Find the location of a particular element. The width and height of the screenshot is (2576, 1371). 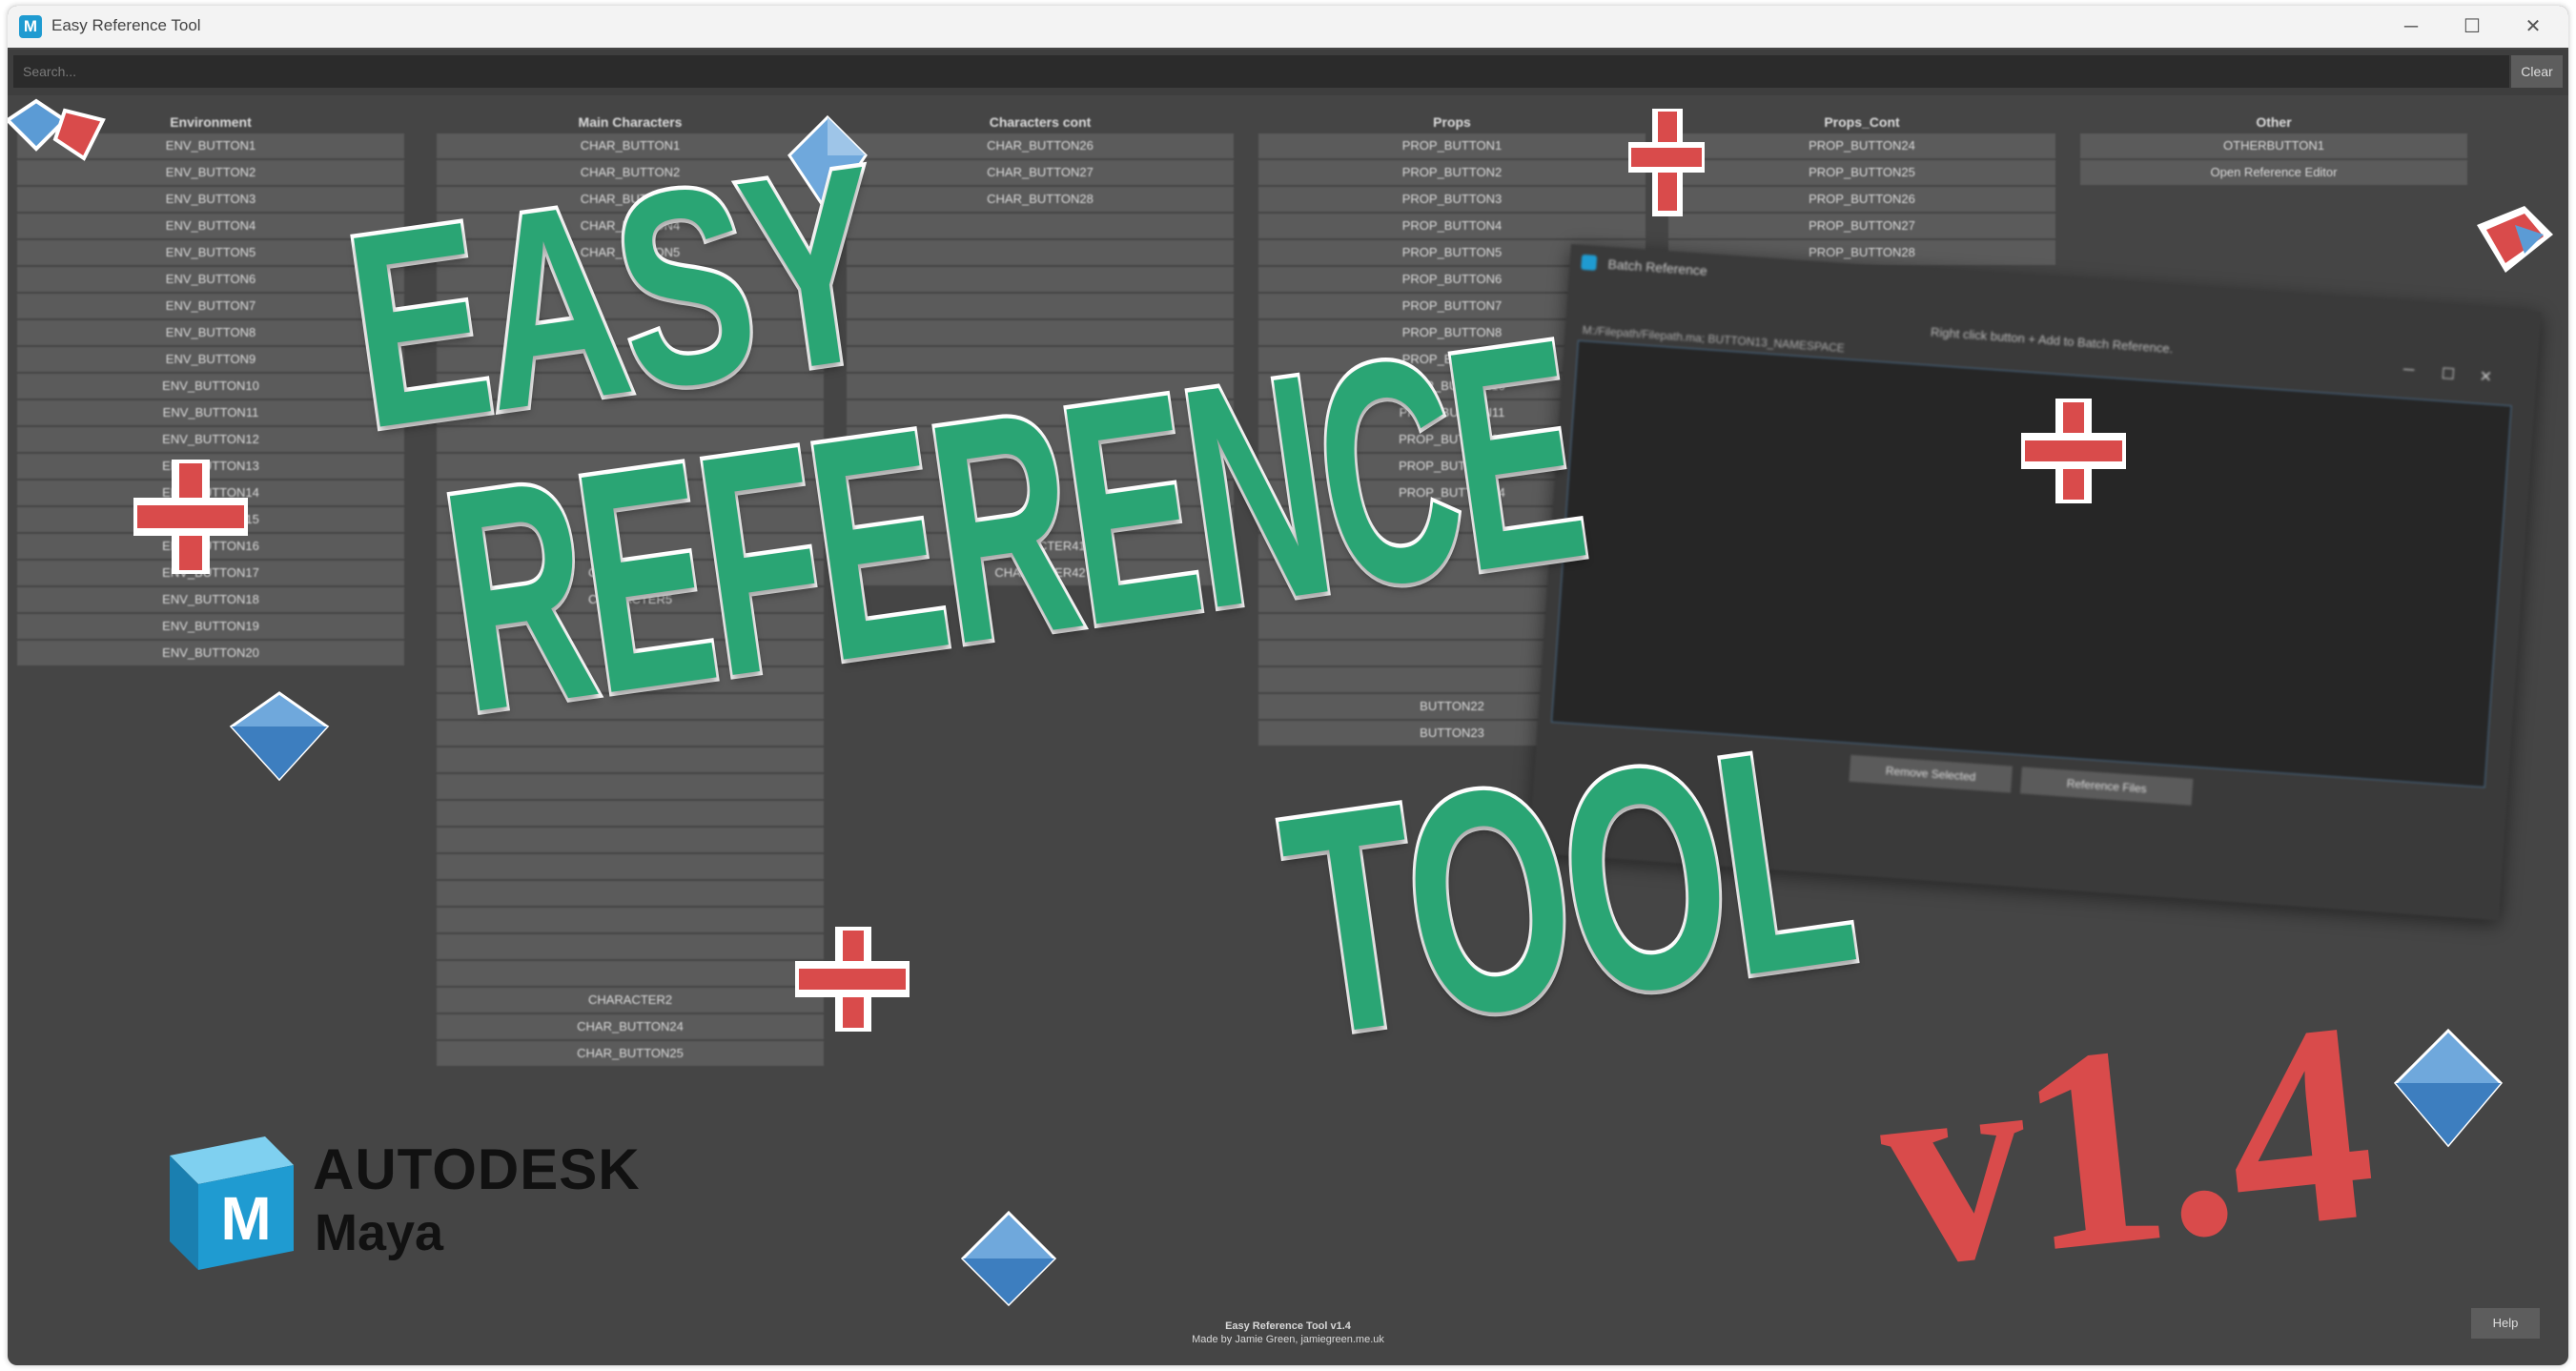

maya-app-icon is located at coordinates (1589, 262).